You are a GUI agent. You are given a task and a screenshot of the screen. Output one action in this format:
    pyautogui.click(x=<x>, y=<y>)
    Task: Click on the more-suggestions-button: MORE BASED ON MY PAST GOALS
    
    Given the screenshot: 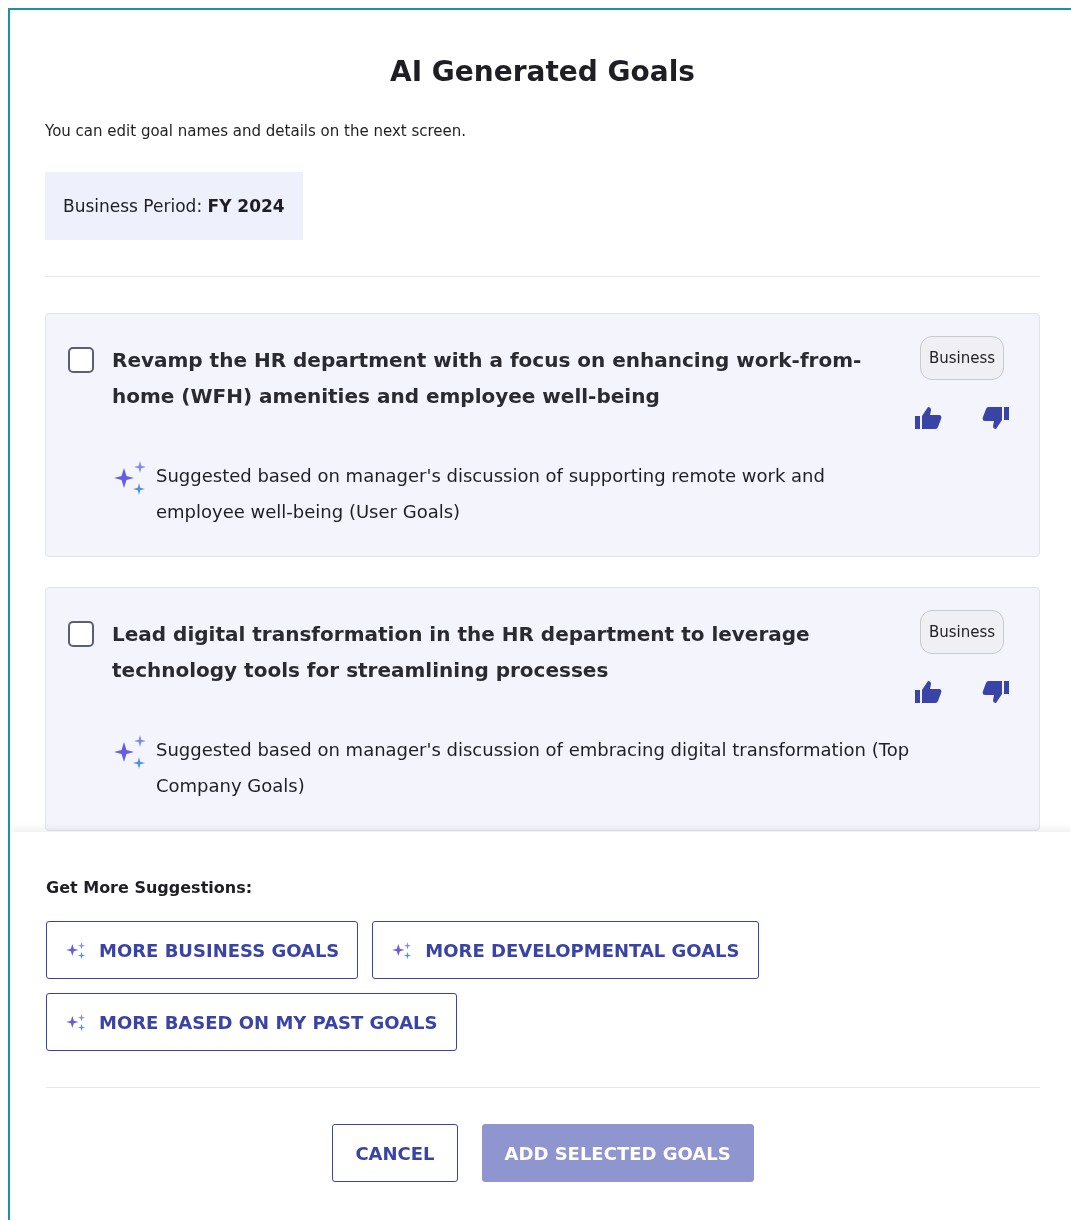 What is the action you would take?
    pyautogui.click(x=251, y=1022)
    